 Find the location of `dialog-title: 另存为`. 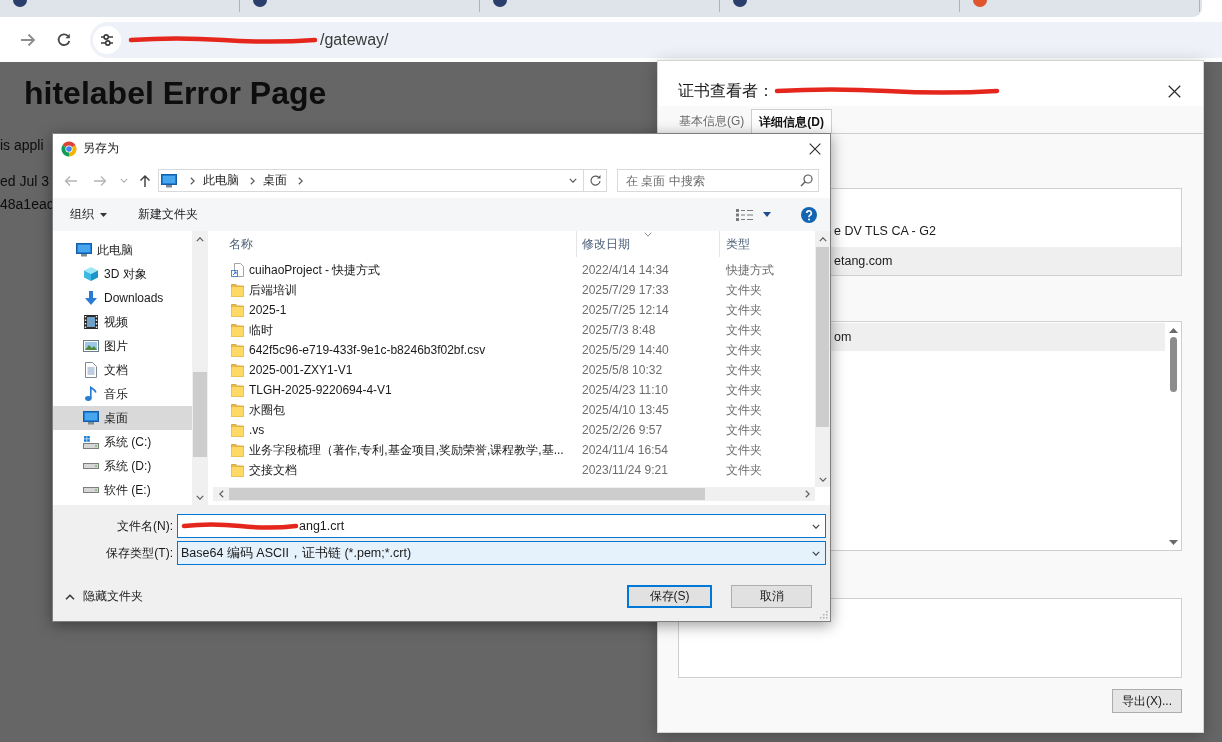

dialog-title: 另存为 is located at coordinates (101, 148).